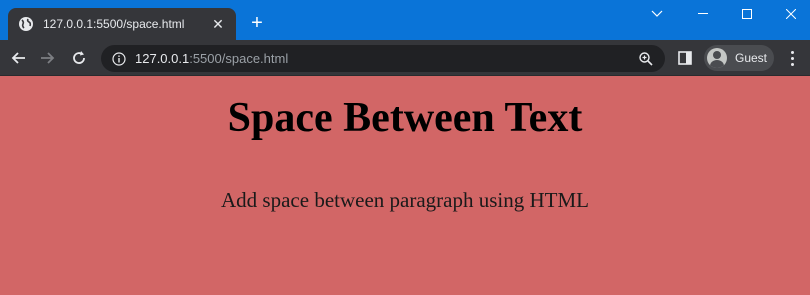 The width and height of the screenshot is (810, 295). What do you see at coordinates (218, 24) in the screenshot?
I see `close-icon: ✕` at bounding box center [218, 24].